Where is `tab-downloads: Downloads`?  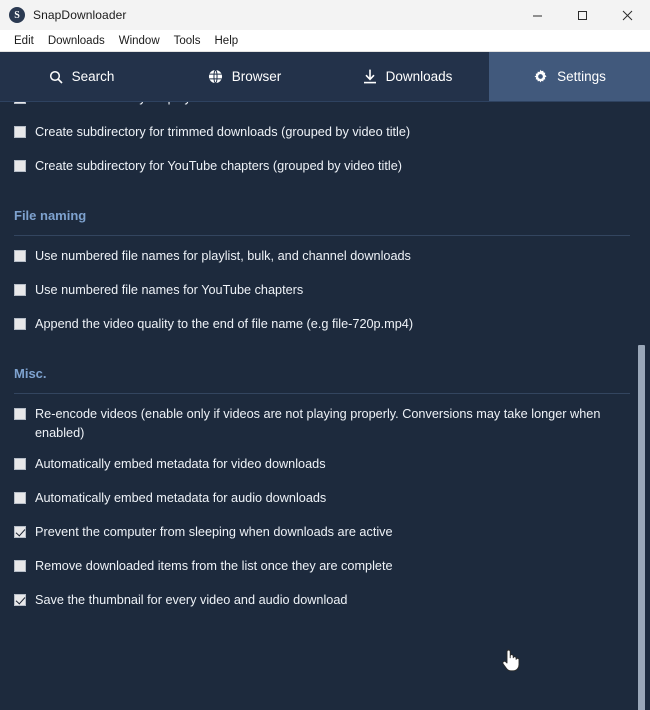 tab-downloads: Downloads is located at coordinates (407, 76).